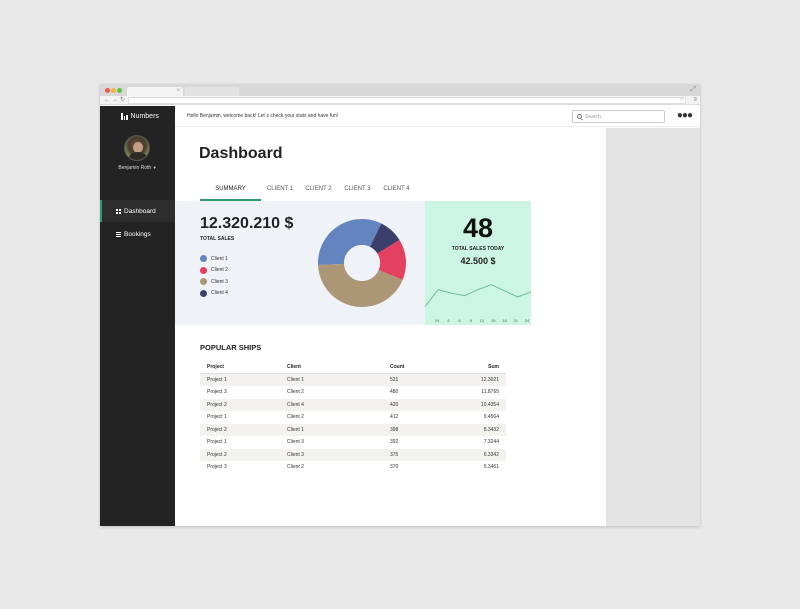  Describe the element at coordinates (231, 347) in the screenshot. I see `popular-ships-title: POPULAR SHIPS` at that location.